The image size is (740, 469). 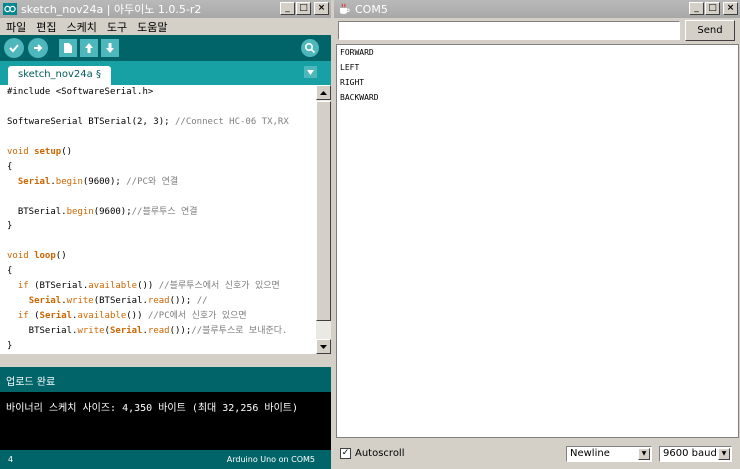 What do you see at coordinates (152, 181) in the screenshot?
I see `code-token: //PC와 연결` at bounding box center [152, 181].